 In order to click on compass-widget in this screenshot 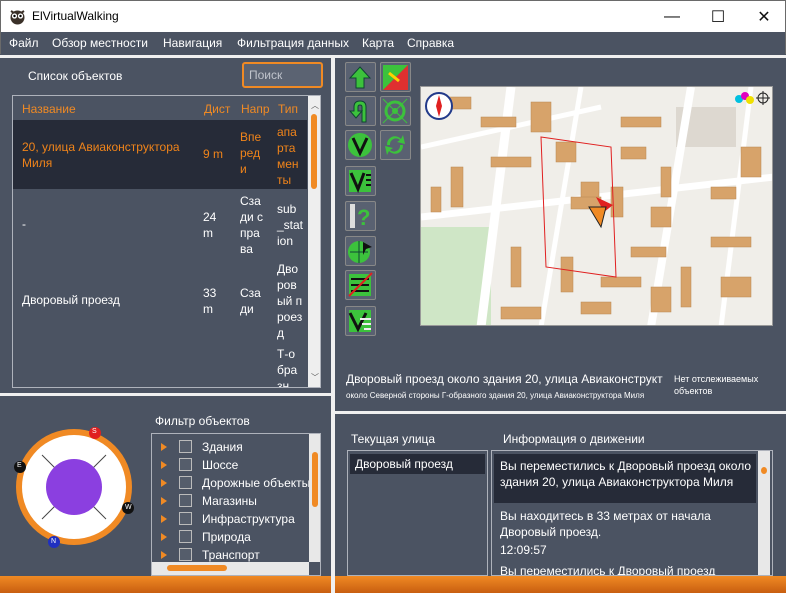, I will do `click(74, 487)`.